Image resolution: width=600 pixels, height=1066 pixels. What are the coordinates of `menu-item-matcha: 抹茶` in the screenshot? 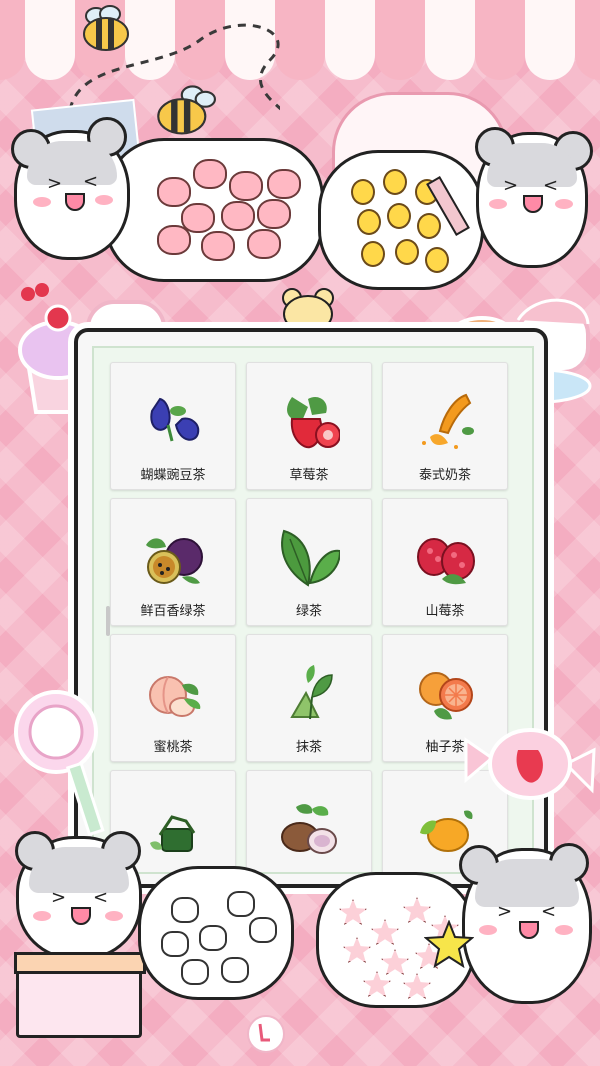 It's located at (309, 698).